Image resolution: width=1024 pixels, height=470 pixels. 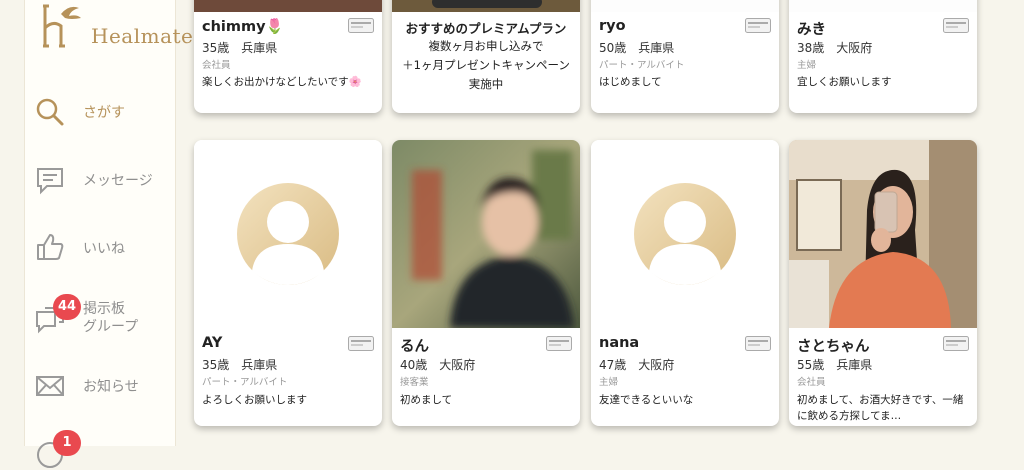 I want to click on profile-name: さとちゃん, so click(x=833, y=347).